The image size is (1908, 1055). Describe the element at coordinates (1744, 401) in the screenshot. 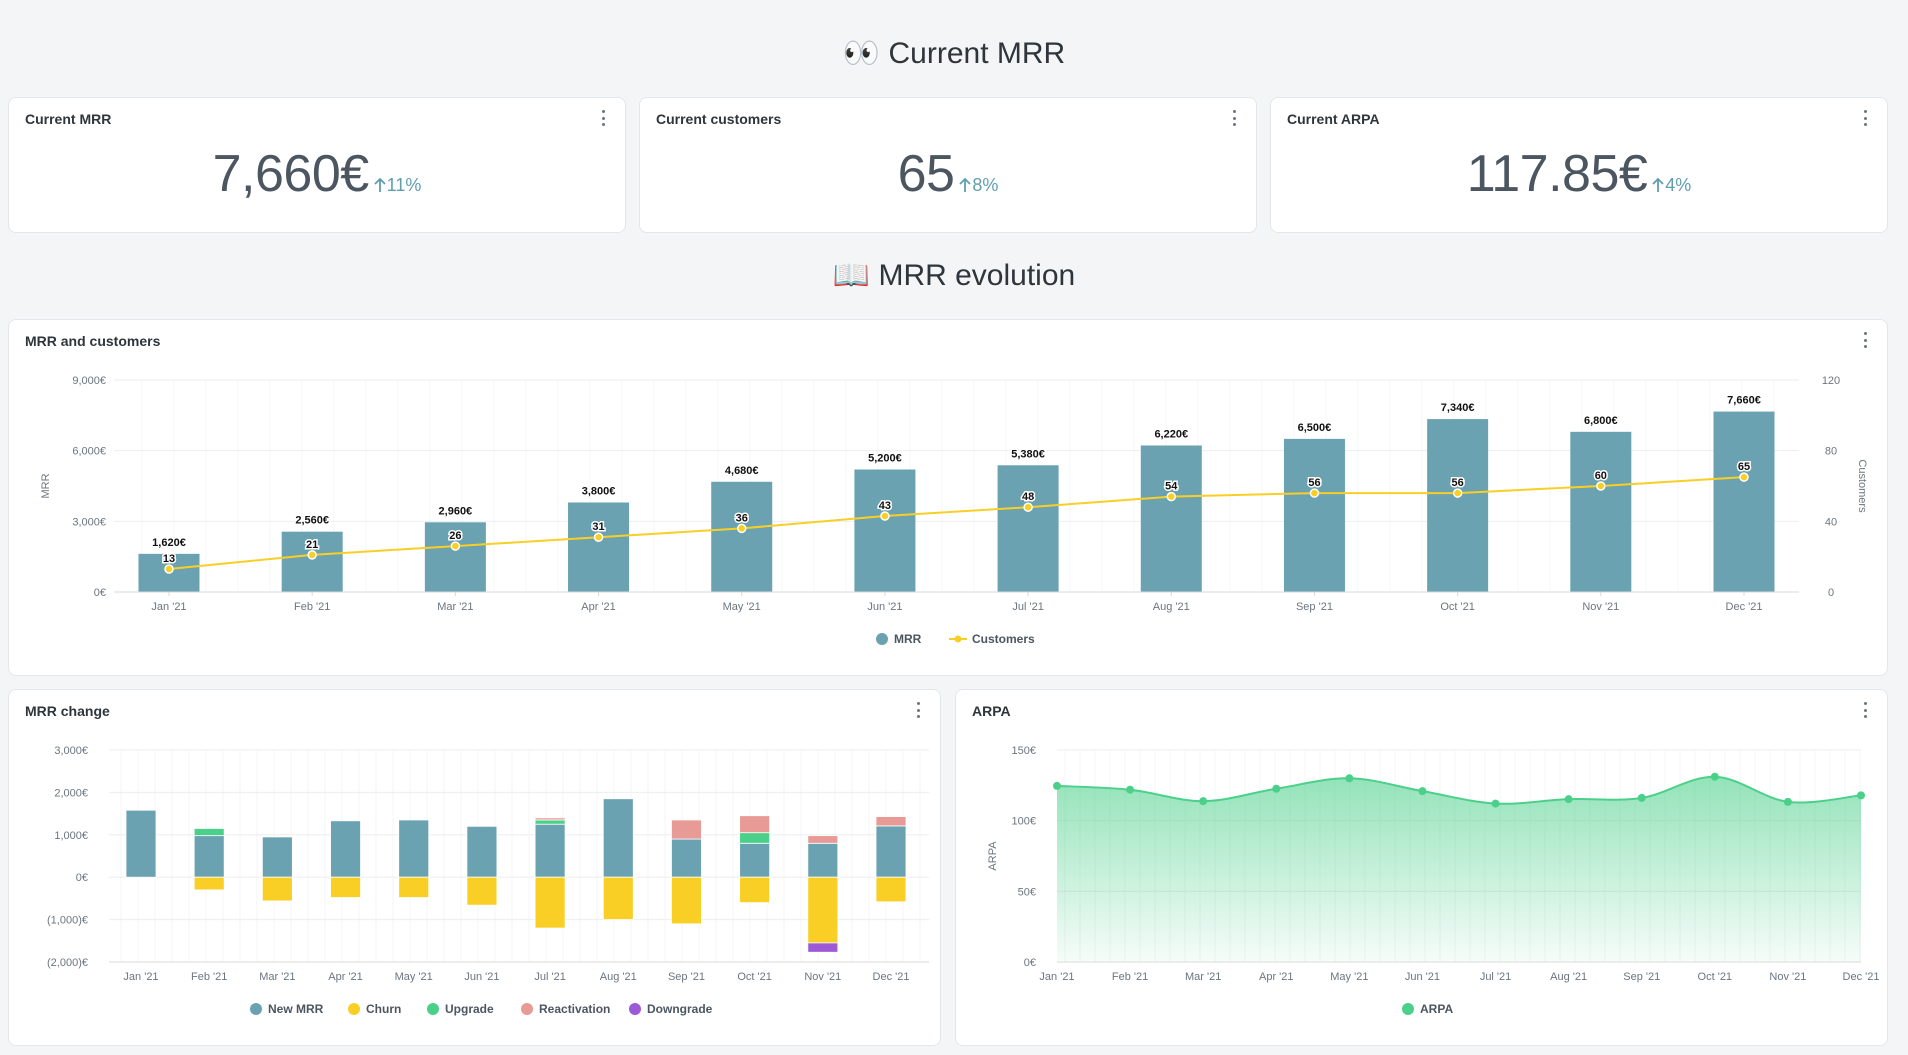

I see `mrr-data-label: 7,660€` at that location.